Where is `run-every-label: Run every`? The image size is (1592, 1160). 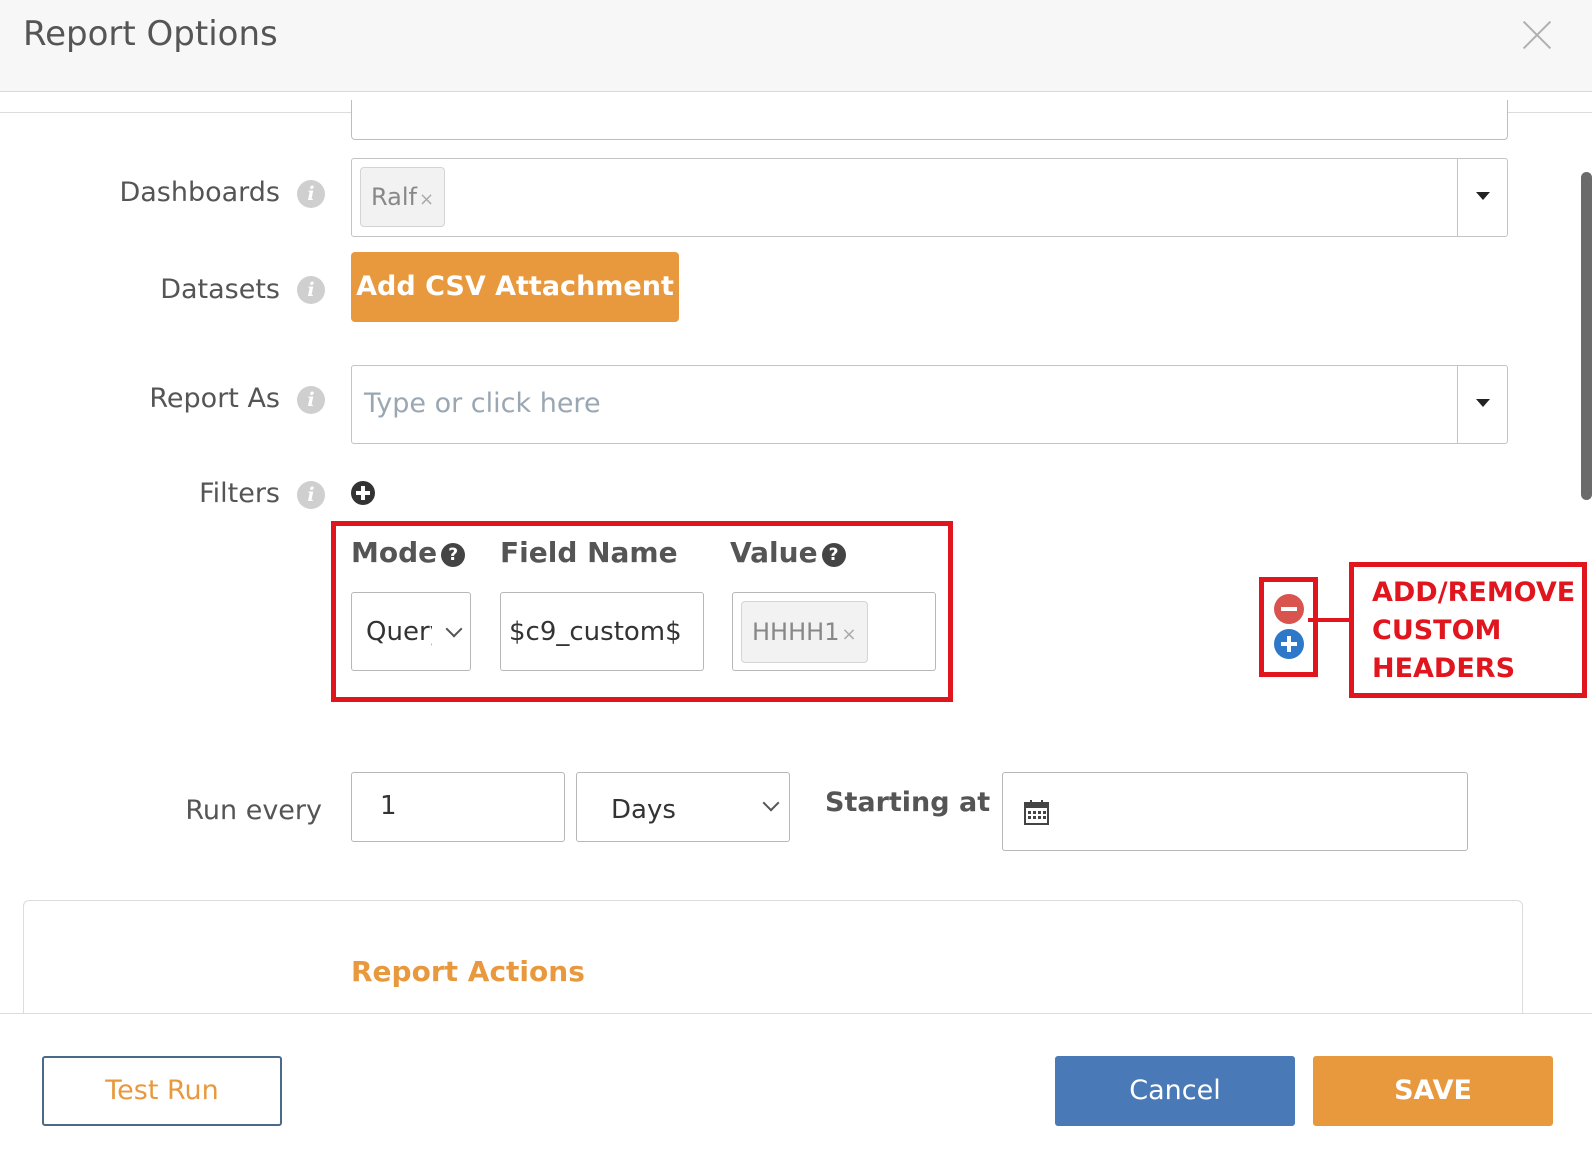
run-every-label: Run every is located at coordinates (253, 810).